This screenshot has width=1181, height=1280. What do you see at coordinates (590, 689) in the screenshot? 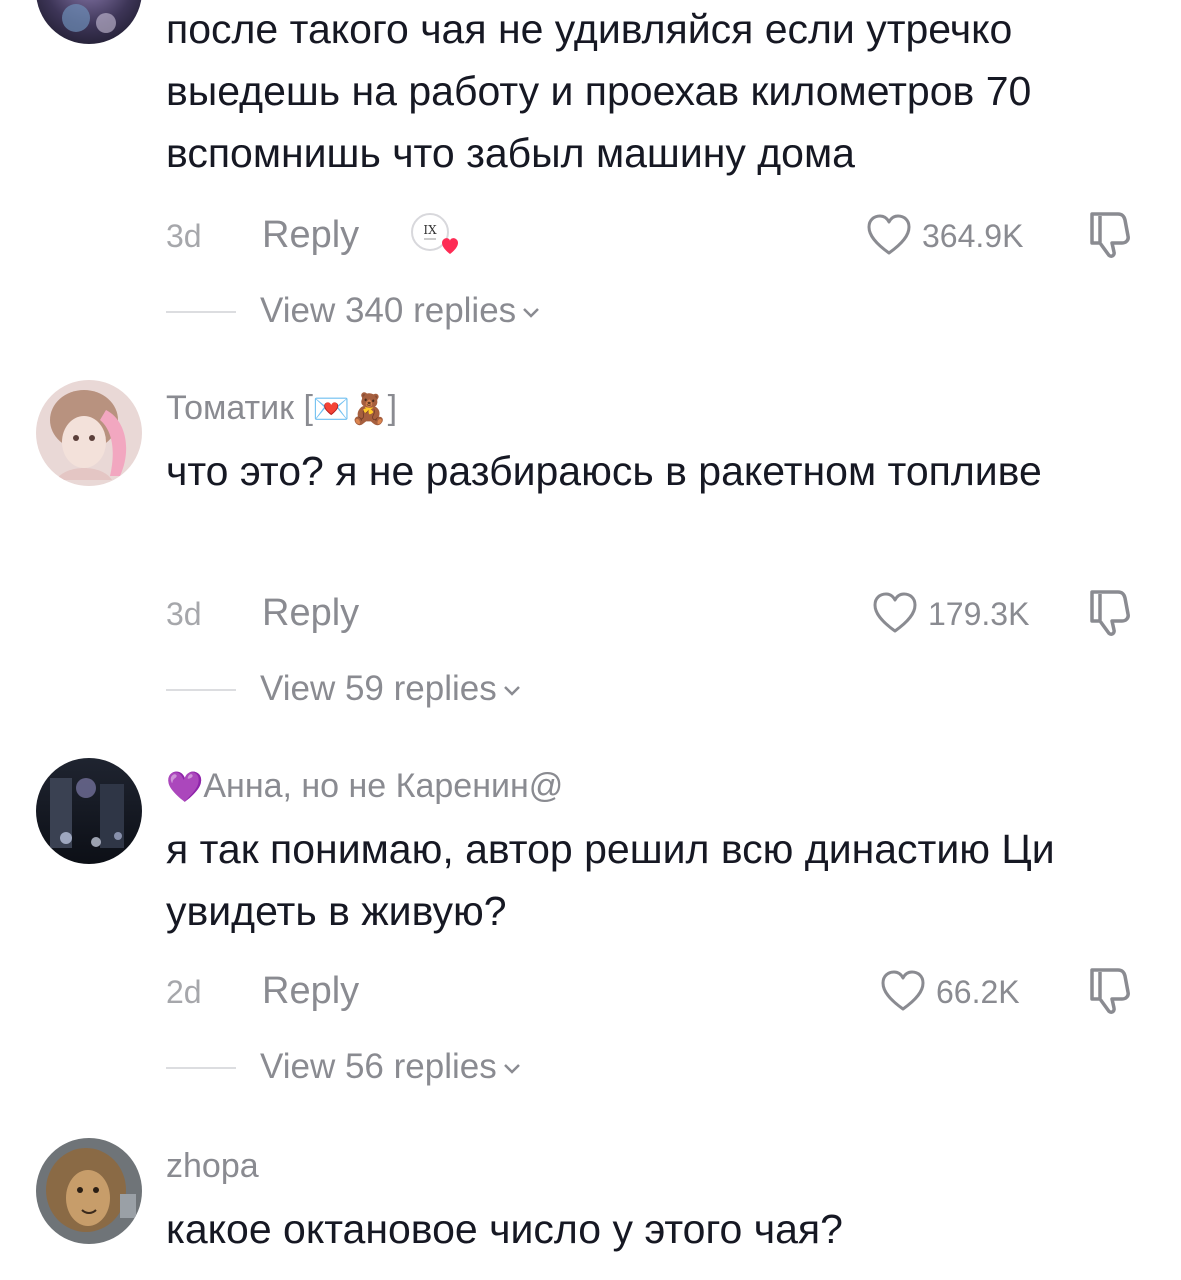
I see `view-replies-button: View 59 replies` at bounding box center [590, 689].